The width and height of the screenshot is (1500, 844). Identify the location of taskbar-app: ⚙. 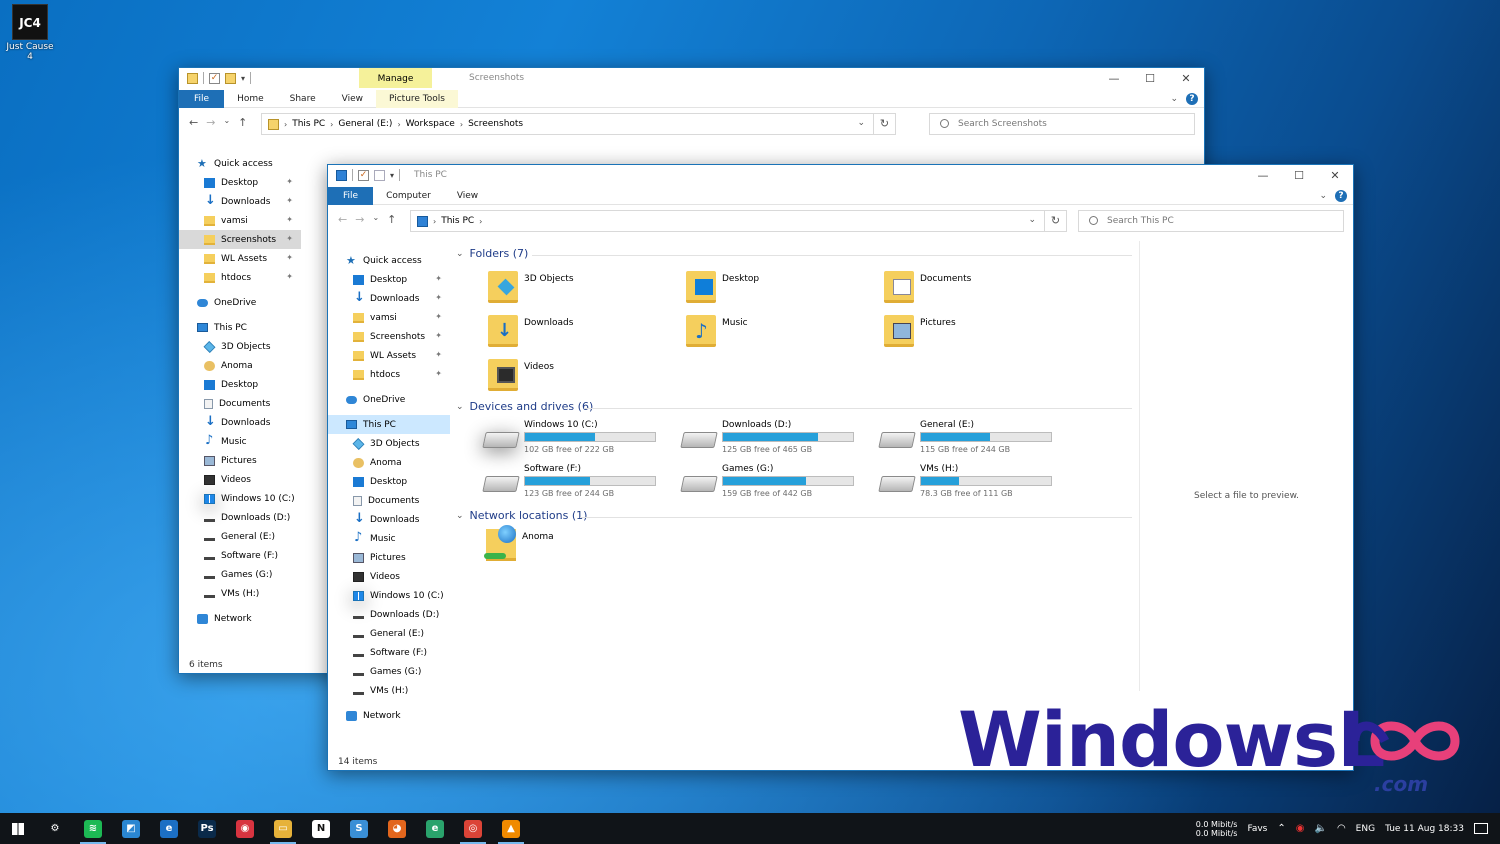
(55, 828).